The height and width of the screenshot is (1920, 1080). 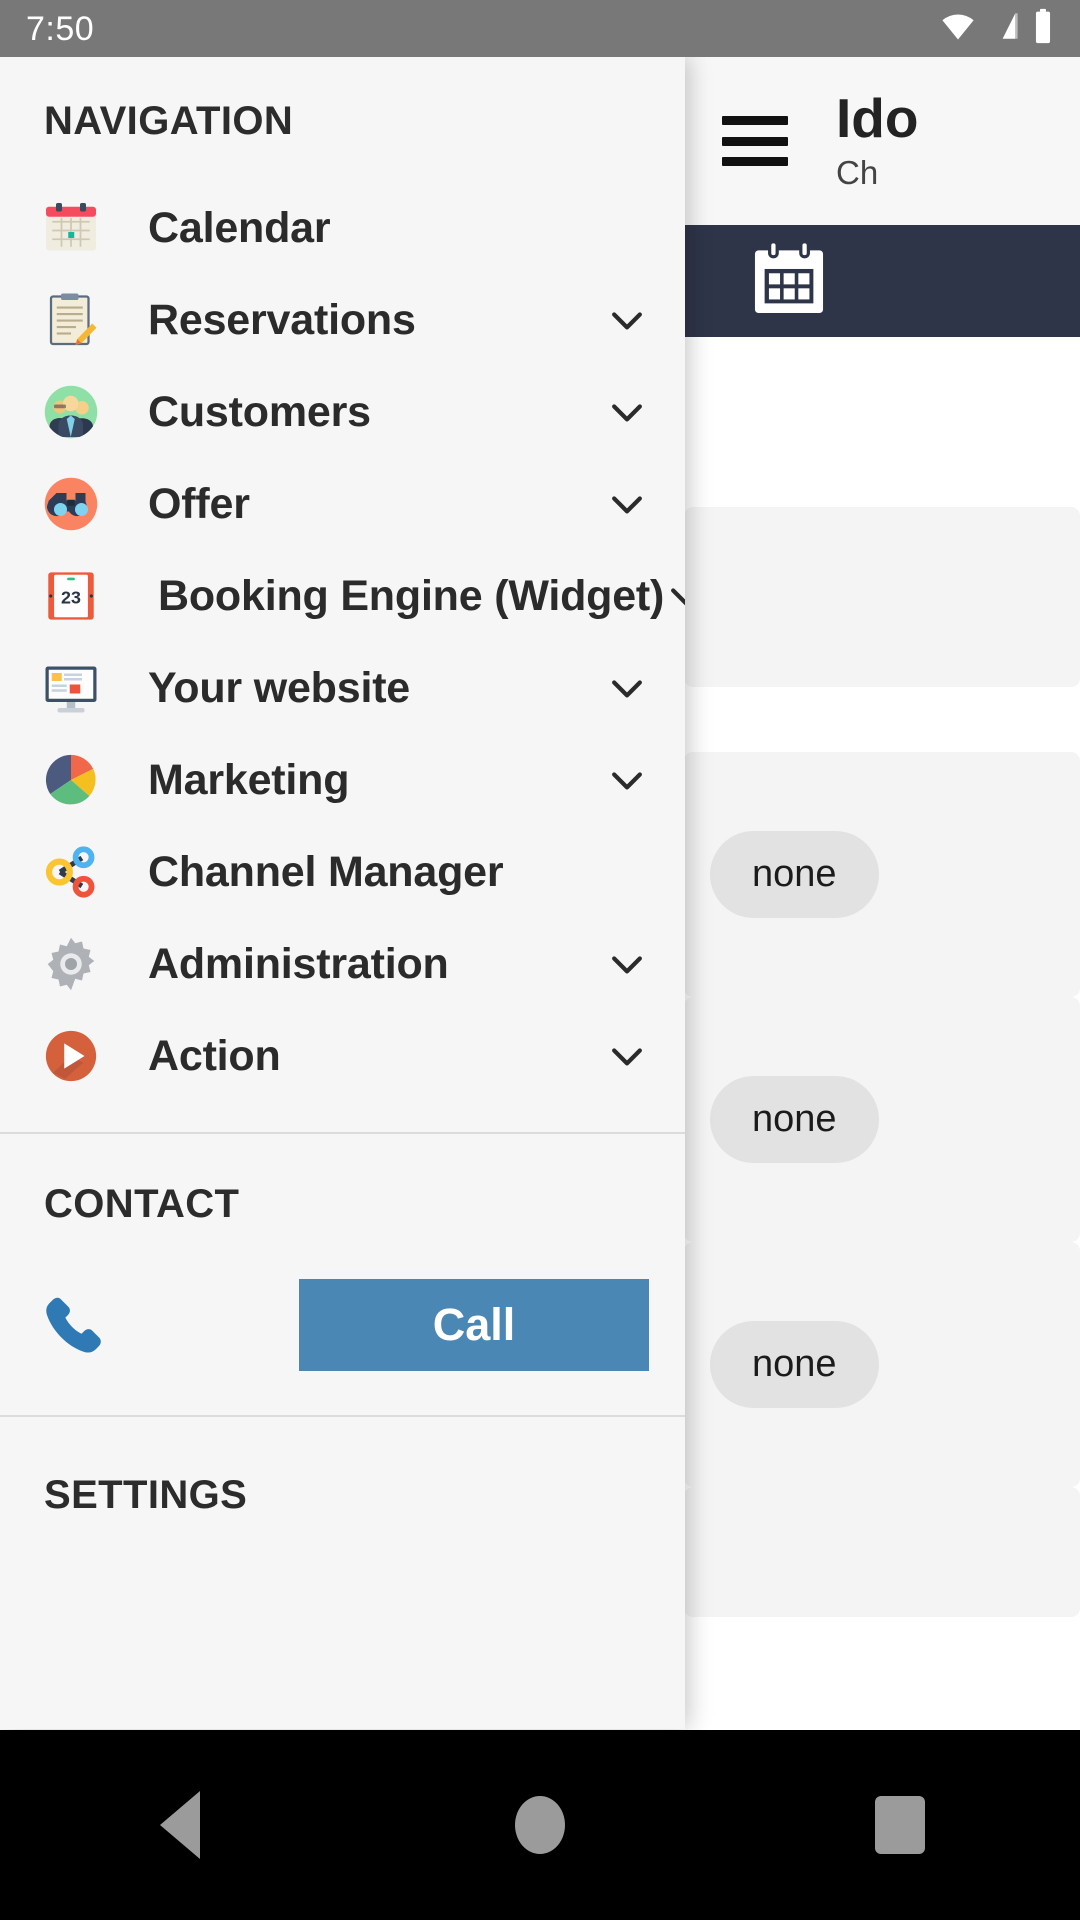 What do you see at coordinates (73, 1325) in the screenshot?
I see `phone-icon` at bounding box center [73, 1325].